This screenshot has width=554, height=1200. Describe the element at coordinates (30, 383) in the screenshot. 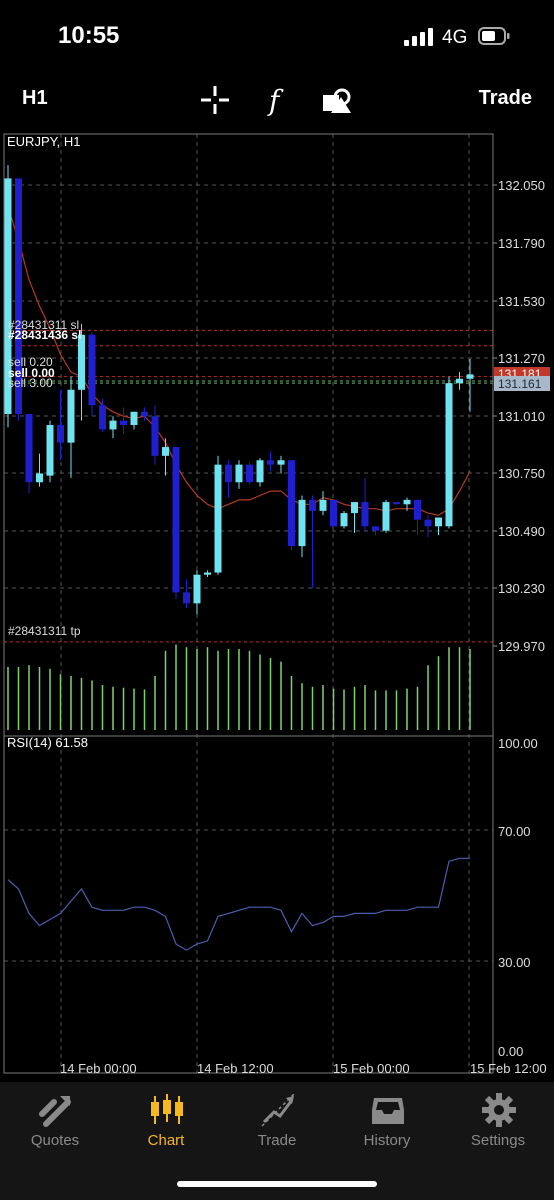

I see `order-label-sell-3: sell 3.00` at that location.